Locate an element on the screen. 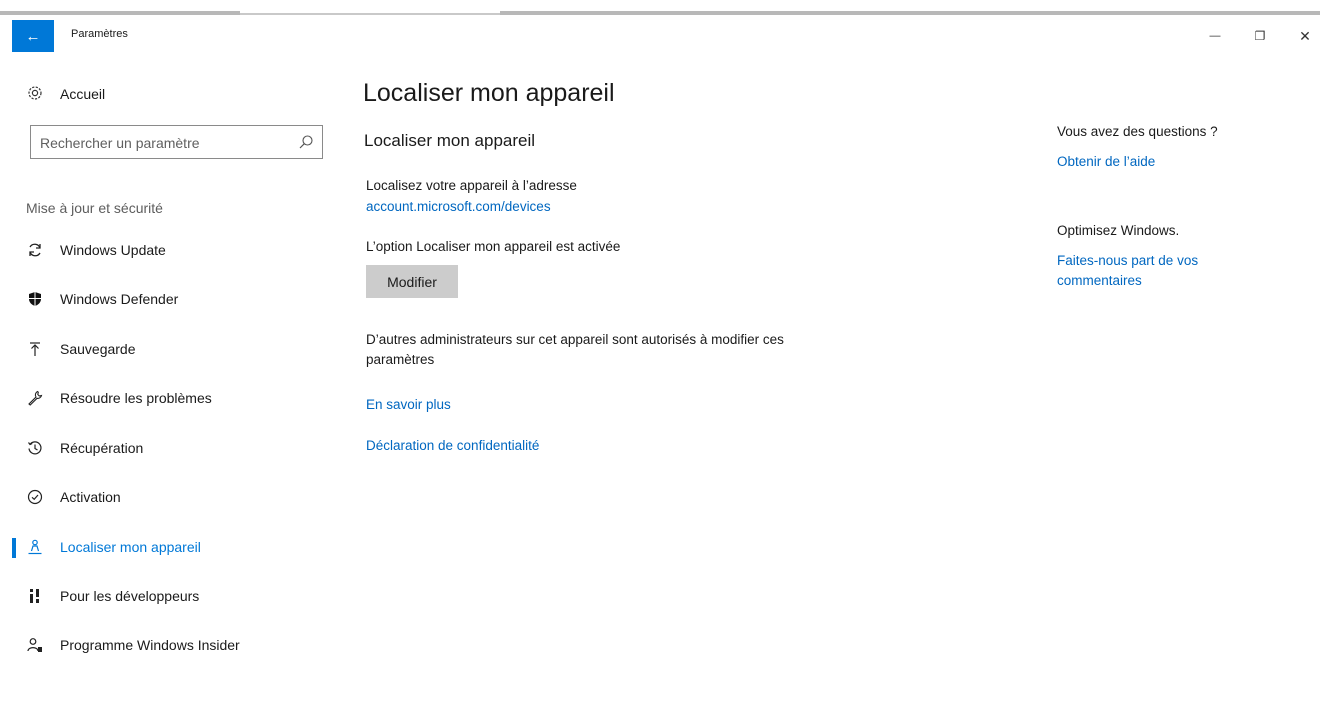  search-box is located at coordinates (176, 142).